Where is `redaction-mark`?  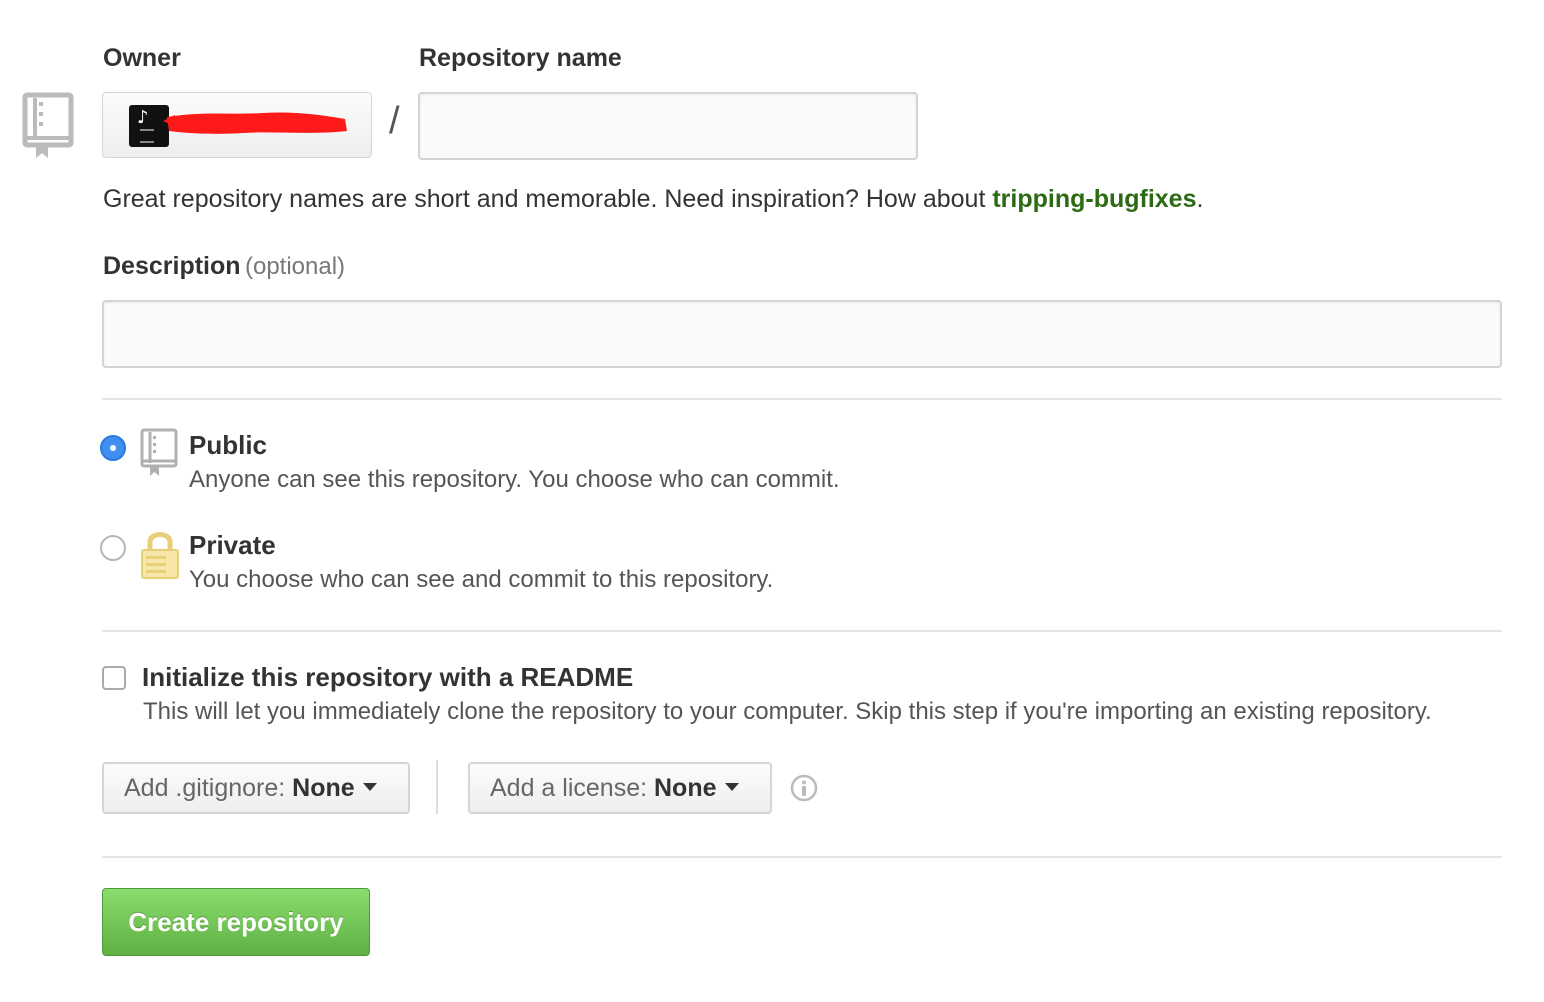 redaction-mark is located at coordinates (255, 123).